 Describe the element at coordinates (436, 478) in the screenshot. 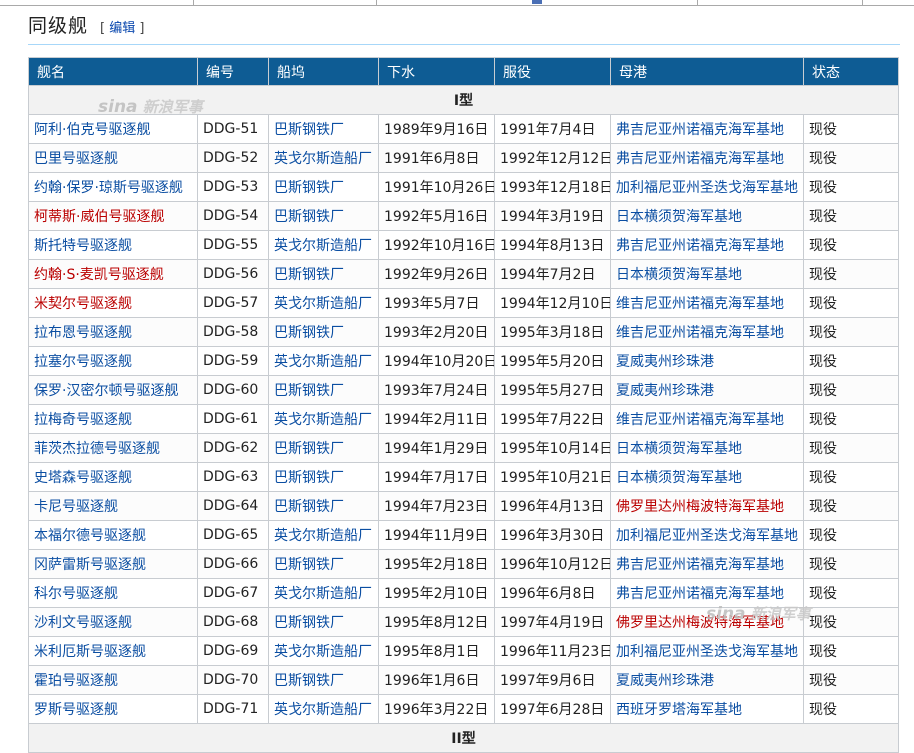

I see `launch-date: 1994年7月17日` at that location.